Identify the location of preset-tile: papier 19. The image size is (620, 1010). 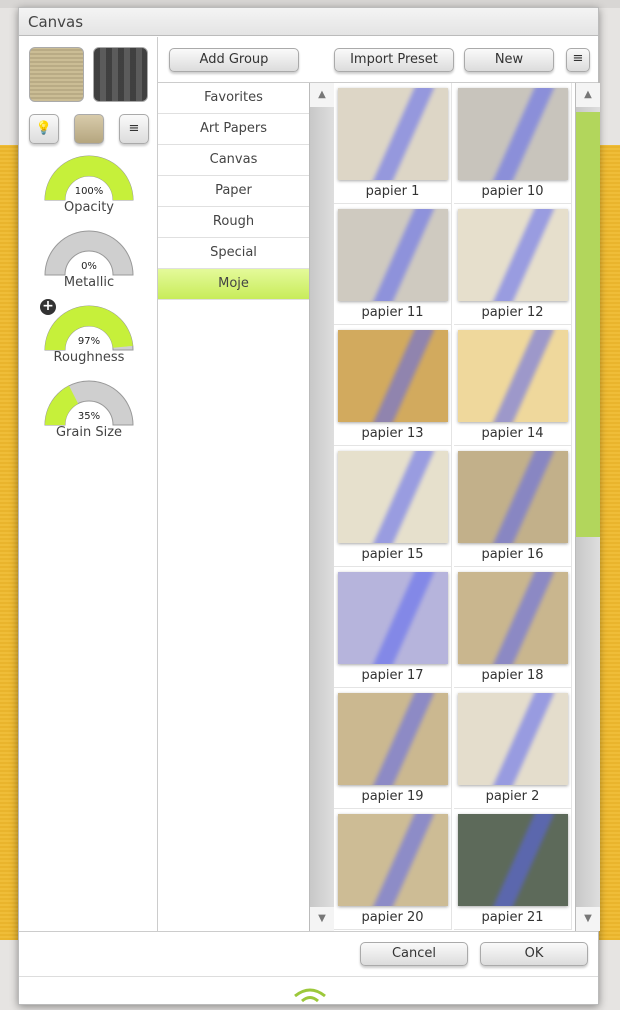
(393, 748).